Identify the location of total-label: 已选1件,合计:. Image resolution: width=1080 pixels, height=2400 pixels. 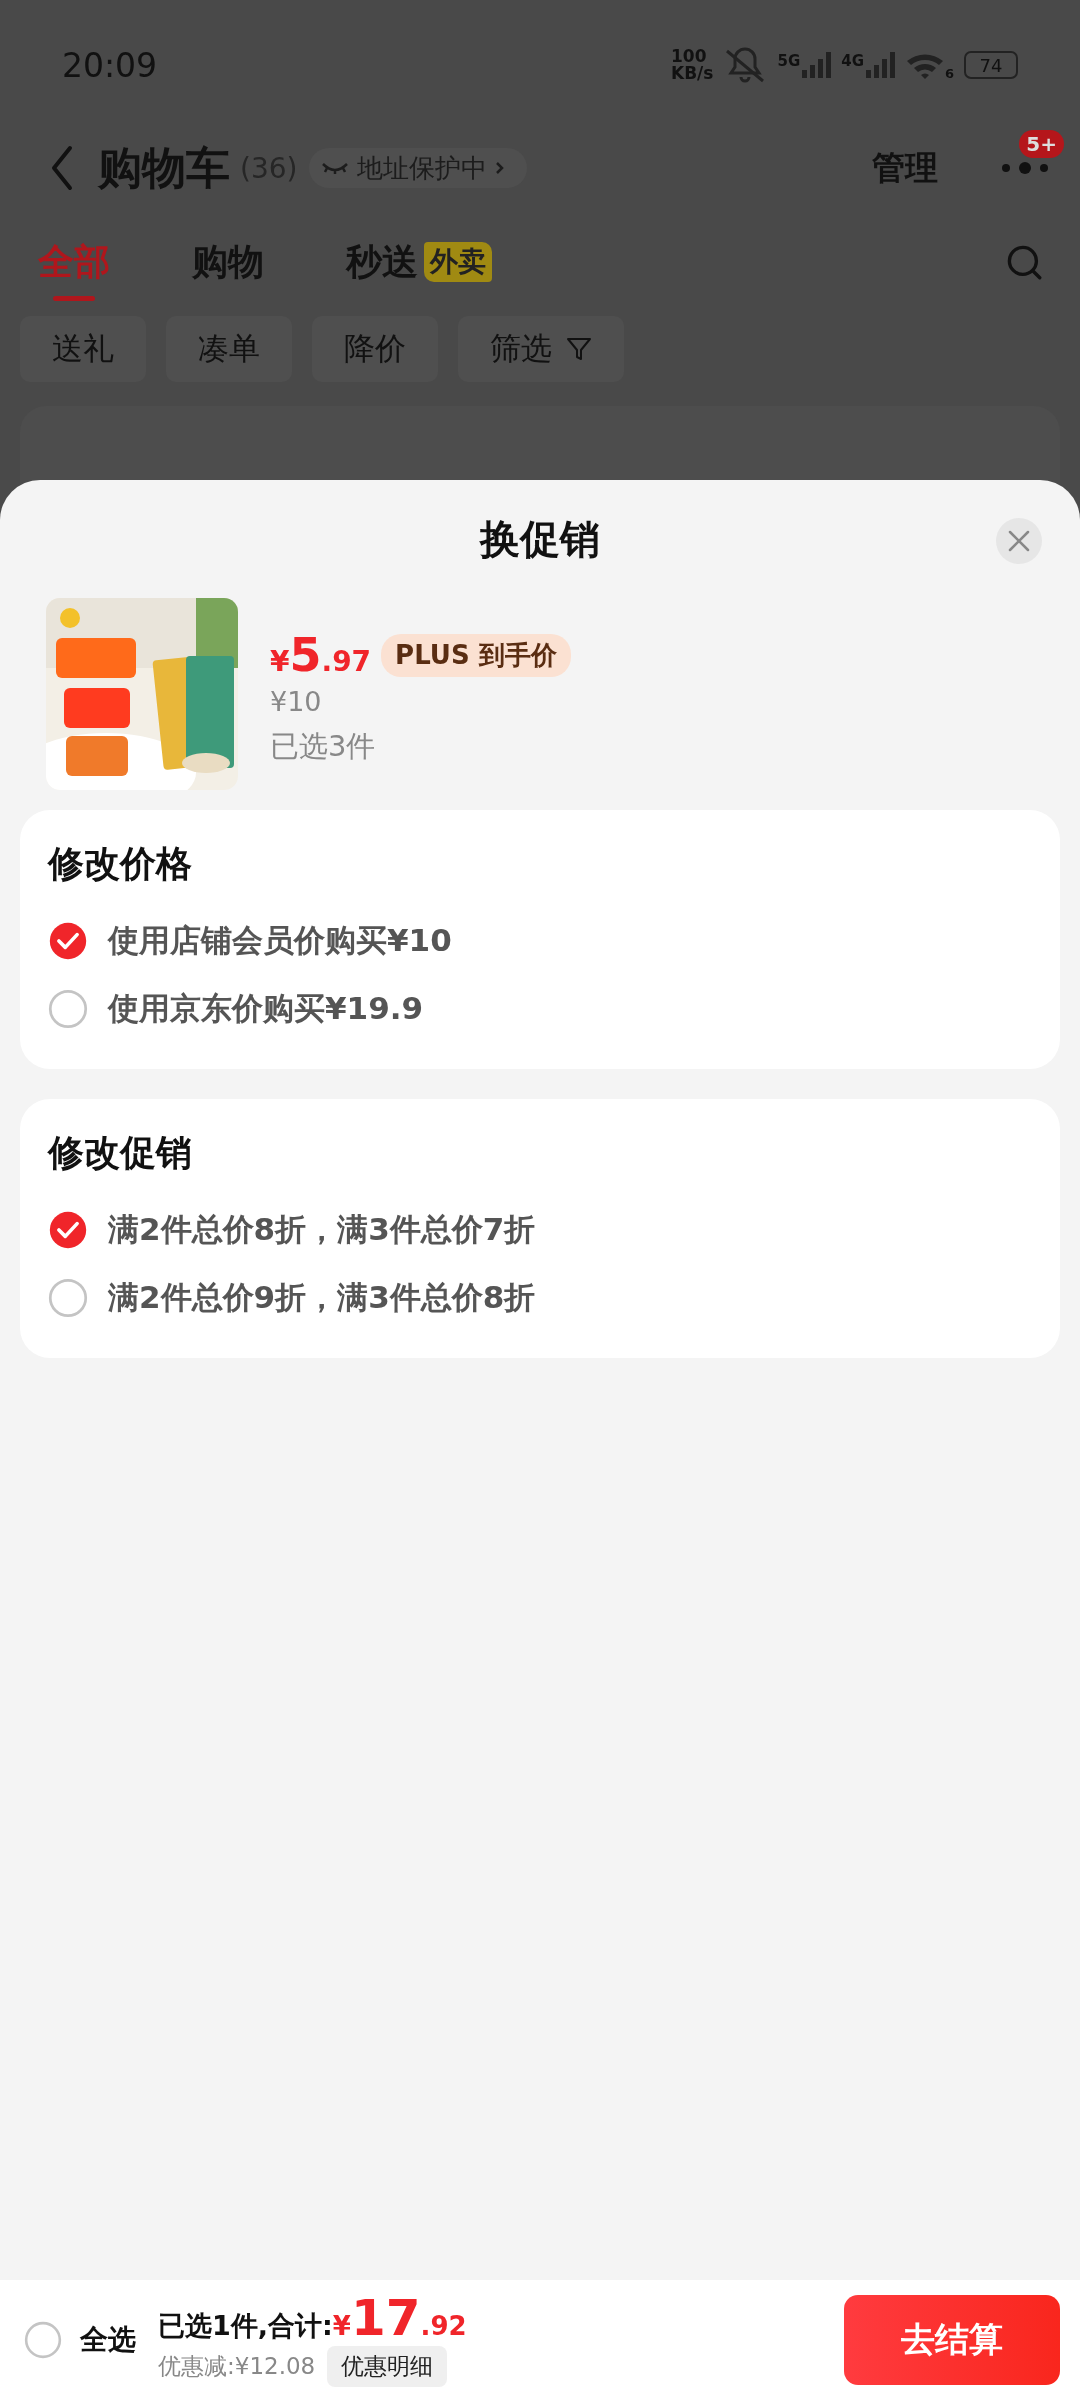
(245, 2326).